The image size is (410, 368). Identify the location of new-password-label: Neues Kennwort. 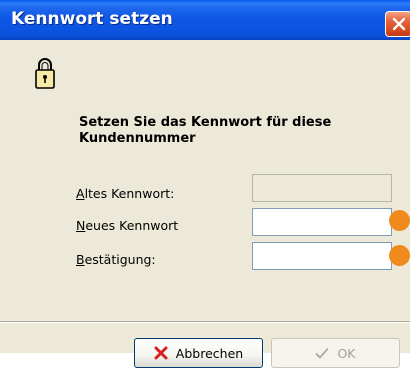
(127, 225).